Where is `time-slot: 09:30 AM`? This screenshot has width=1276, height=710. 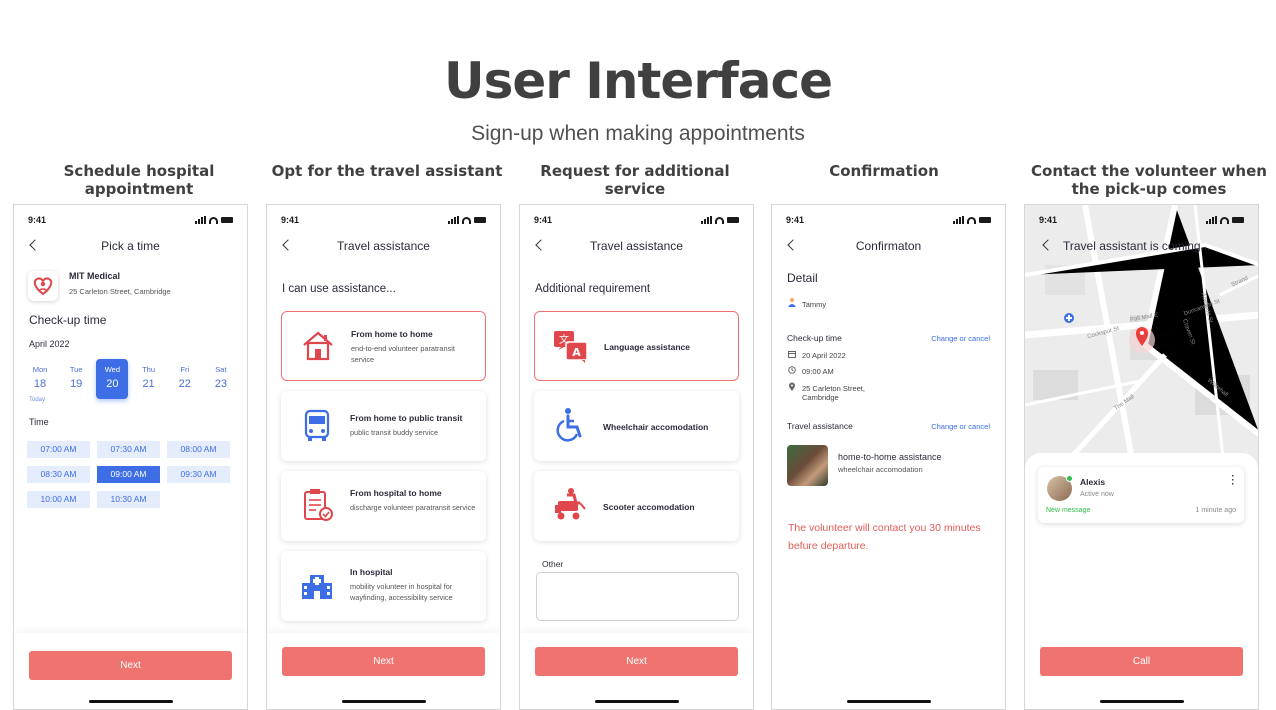
time-slot: 09:30 AM is located at coordinates (198, 474).